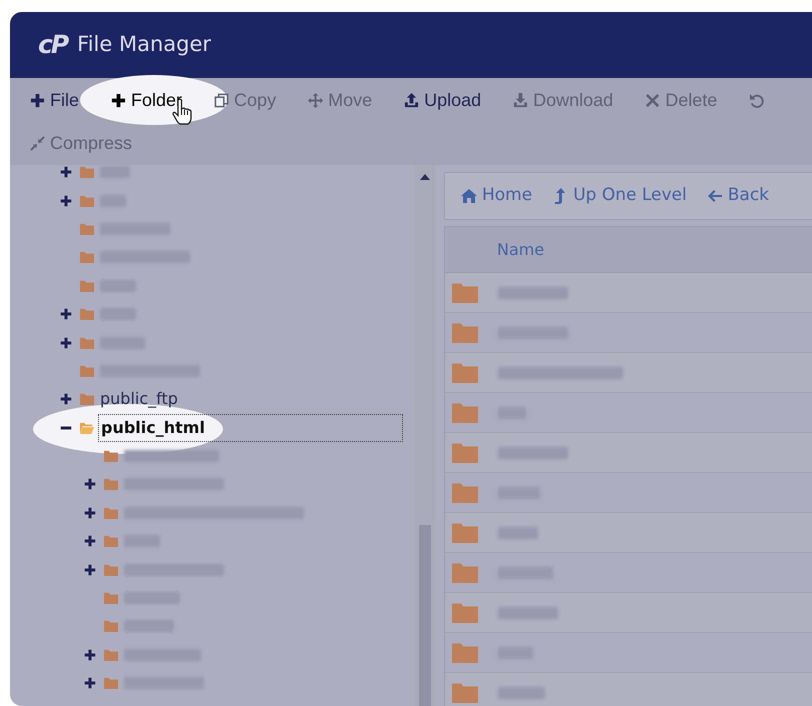 The width and height of the screenshot is (812, 706). I want to click on plus-button: File, so click(55, 100).